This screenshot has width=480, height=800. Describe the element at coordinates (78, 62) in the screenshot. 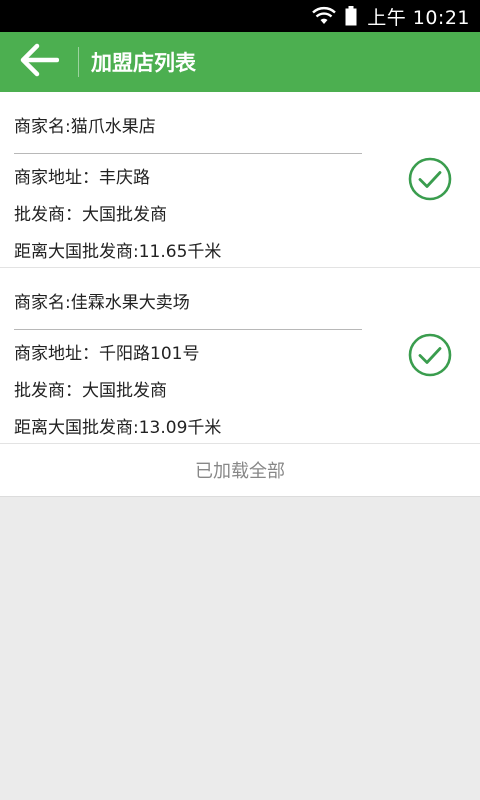

I see `title-divider` at that location.